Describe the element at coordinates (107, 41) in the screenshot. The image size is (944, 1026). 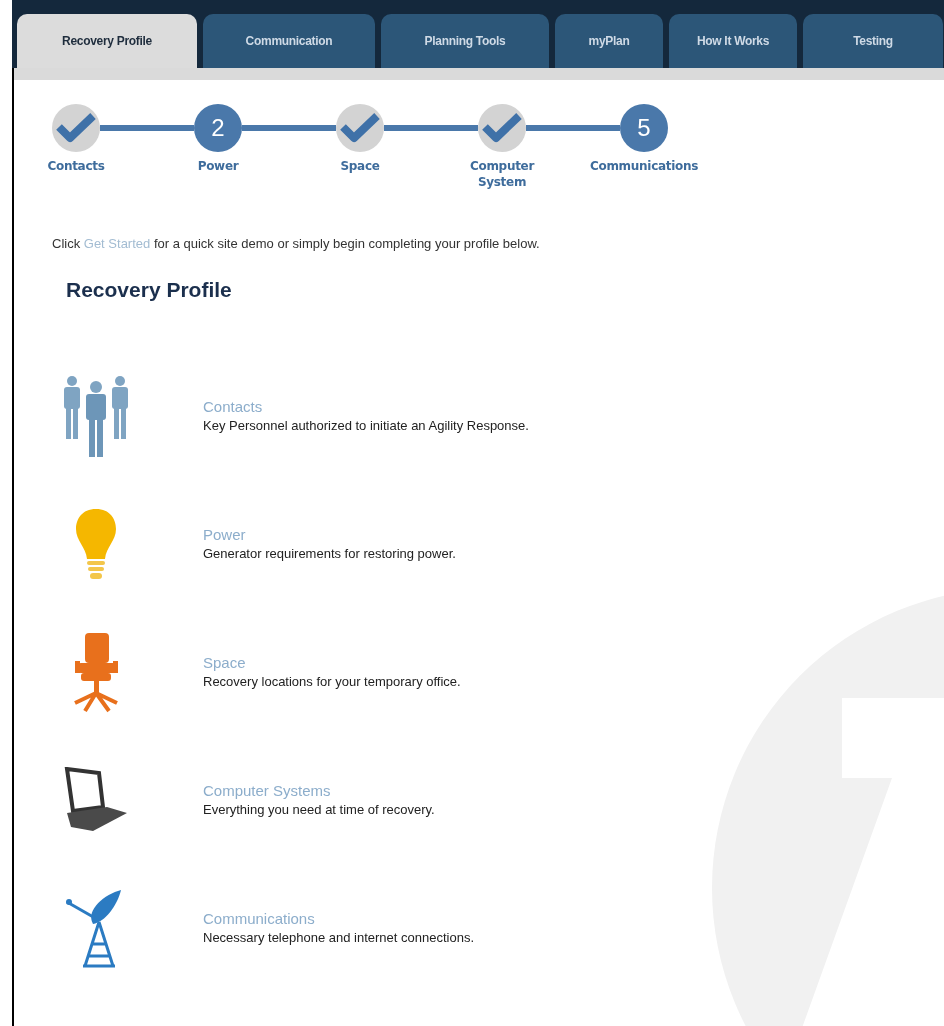
I see `tab: Recovery Profile` at that location.